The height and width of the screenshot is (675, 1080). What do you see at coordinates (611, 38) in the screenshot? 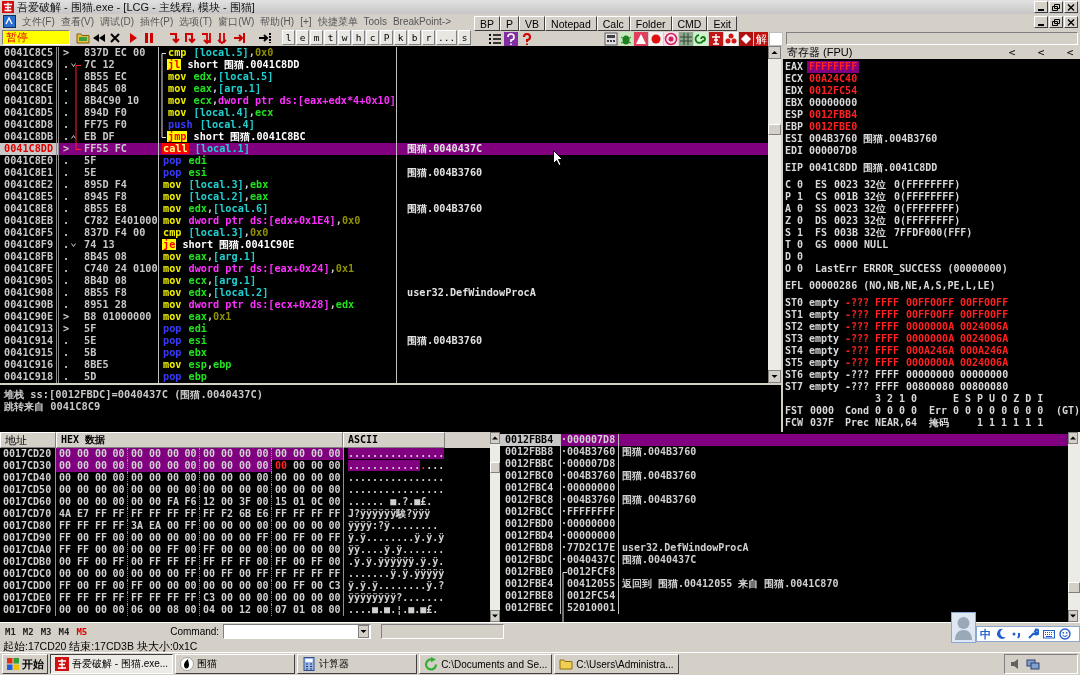
I see `keypad-icon` at bounding box center [611, 38].